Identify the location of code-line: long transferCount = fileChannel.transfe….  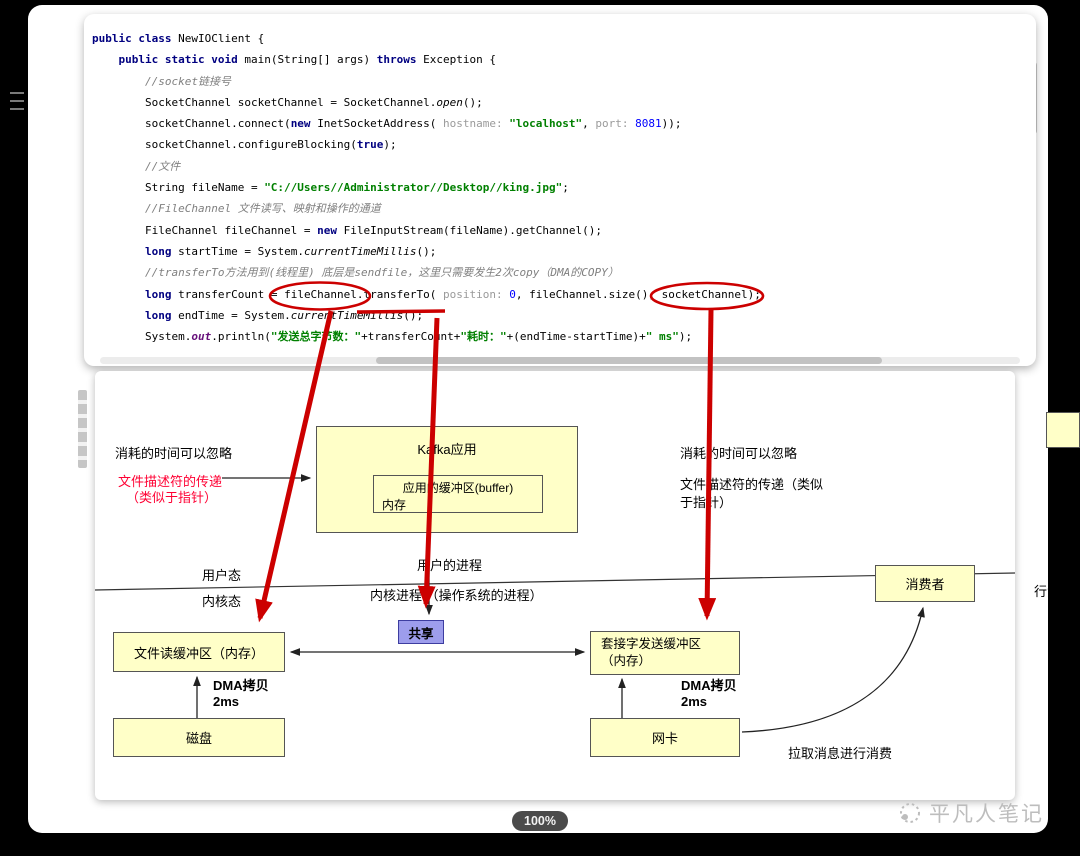
(452, 294).